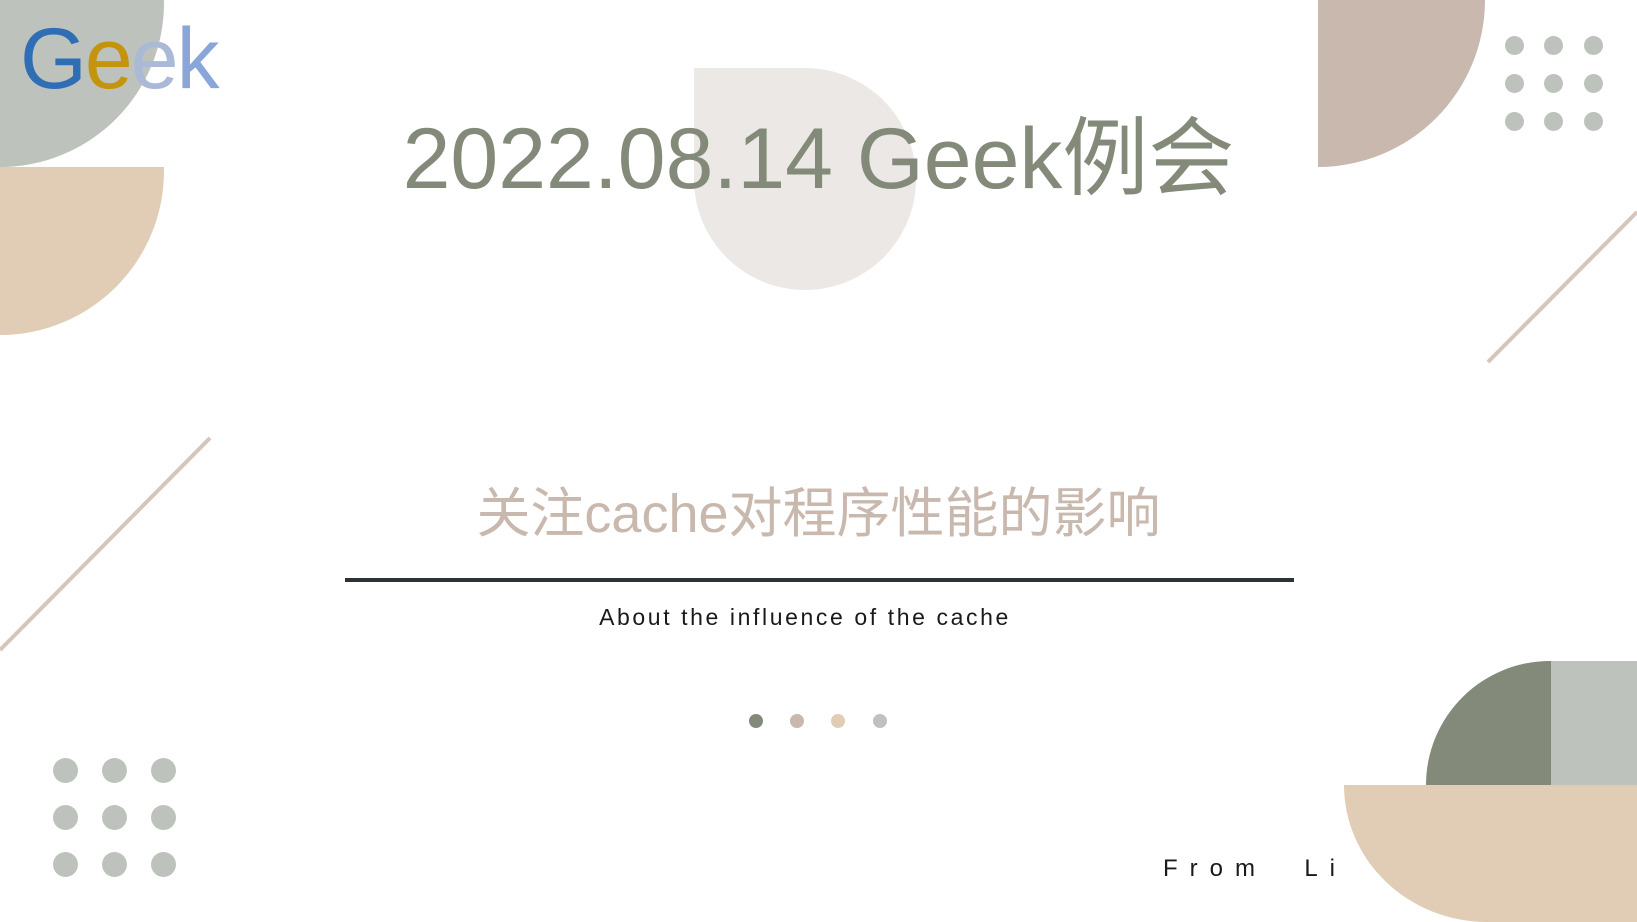 The width and height of the screenshot is (1637, 922). Describe the element at coordinates (198, 59) in the screenshot. I see `logo-letter: k` at that location.